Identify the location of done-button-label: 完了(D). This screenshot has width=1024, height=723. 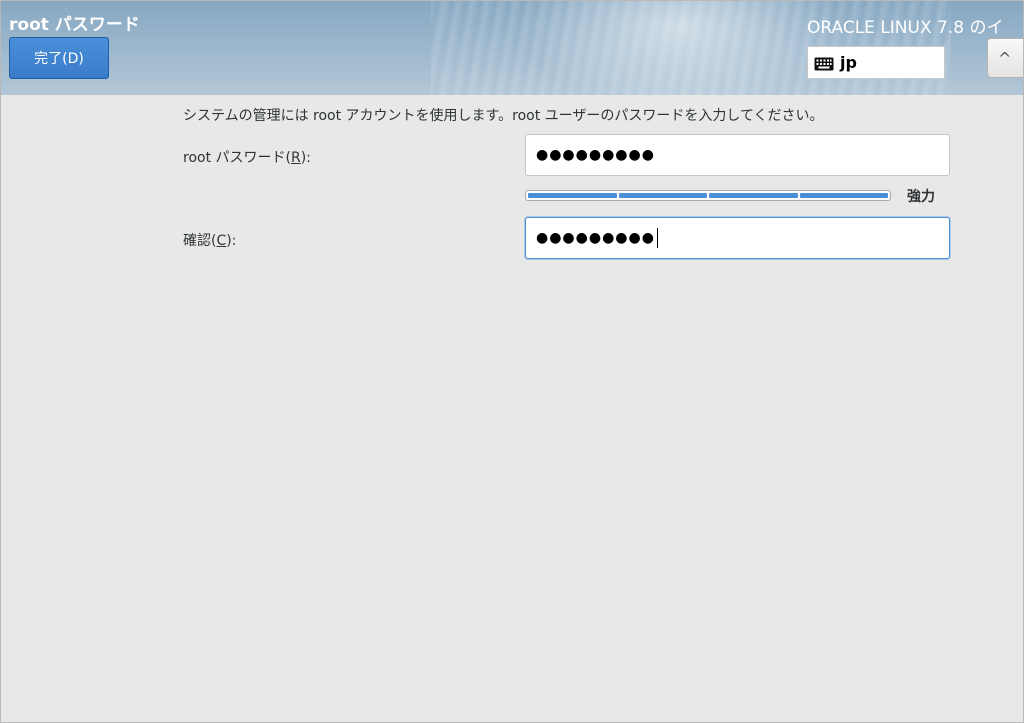
(59, 59).